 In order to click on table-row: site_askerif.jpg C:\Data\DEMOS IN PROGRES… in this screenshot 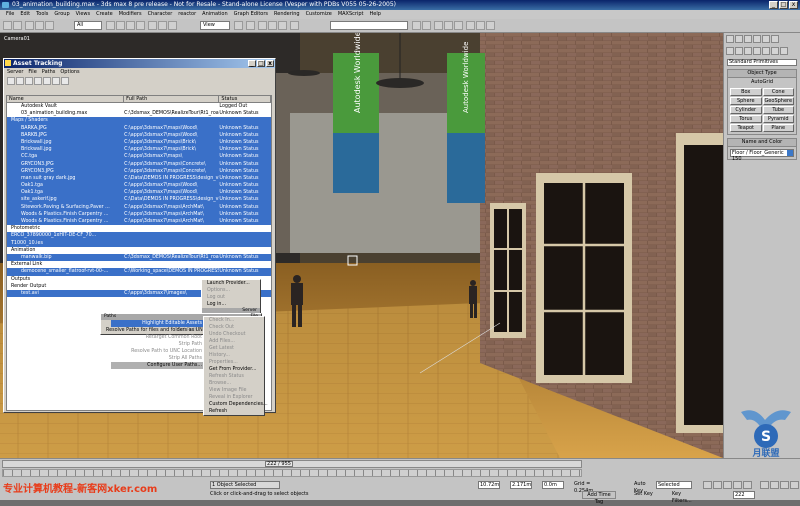, I will do `click(139, 200)`.